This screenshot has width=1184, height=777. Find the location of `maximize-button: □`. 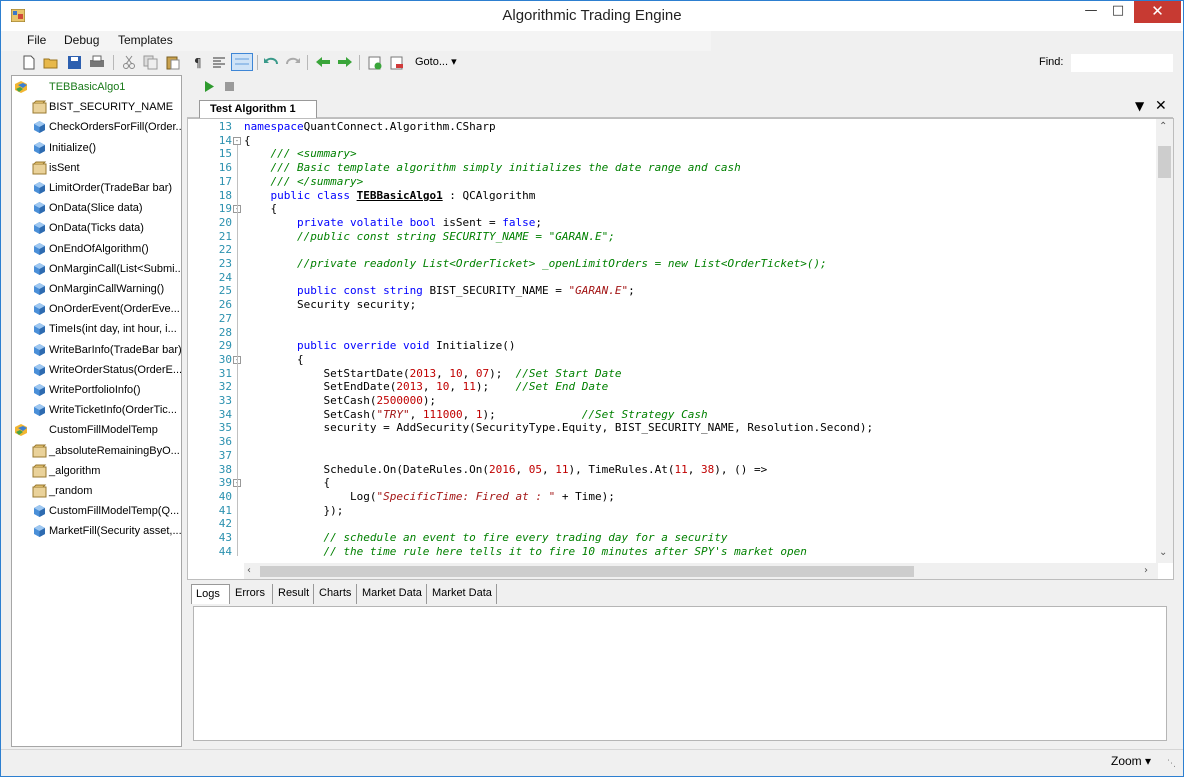

maximize-button: □ is located at coordinates (1118, 12).